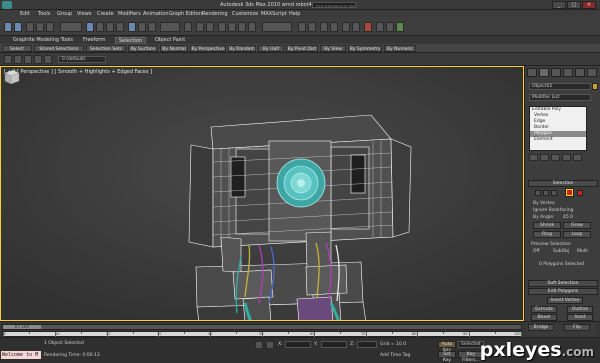  Describe the element at coordinates (21, 355) in the screenshot. I see `maxscript-listener-field: Welcome to M` at that location.